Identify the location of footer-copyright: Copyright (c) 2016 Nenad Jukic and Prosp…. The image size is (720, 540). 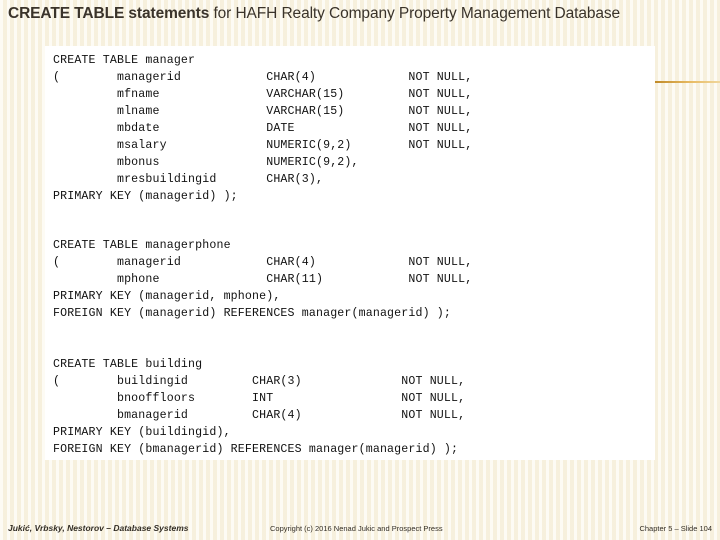
(356, 528).